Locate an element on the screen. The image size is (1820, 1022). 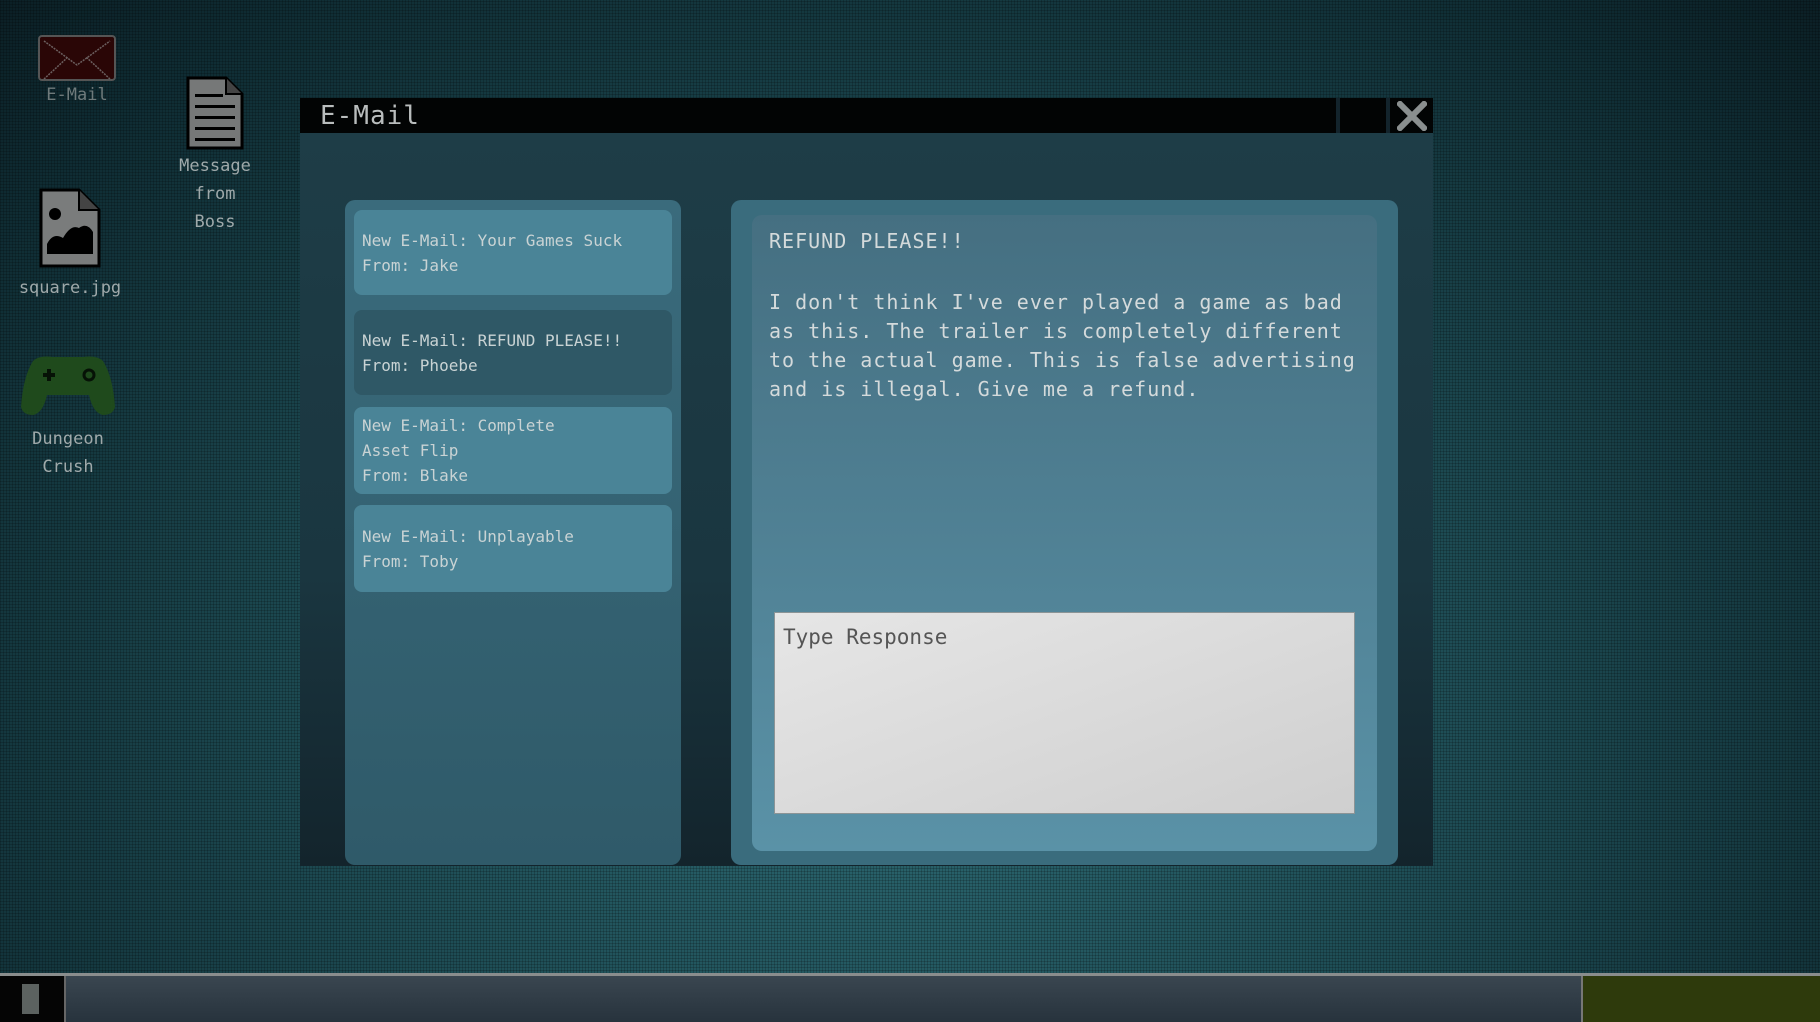
desktop-icon-square-jpg: square.jpg is located at coordinates (70, 245).